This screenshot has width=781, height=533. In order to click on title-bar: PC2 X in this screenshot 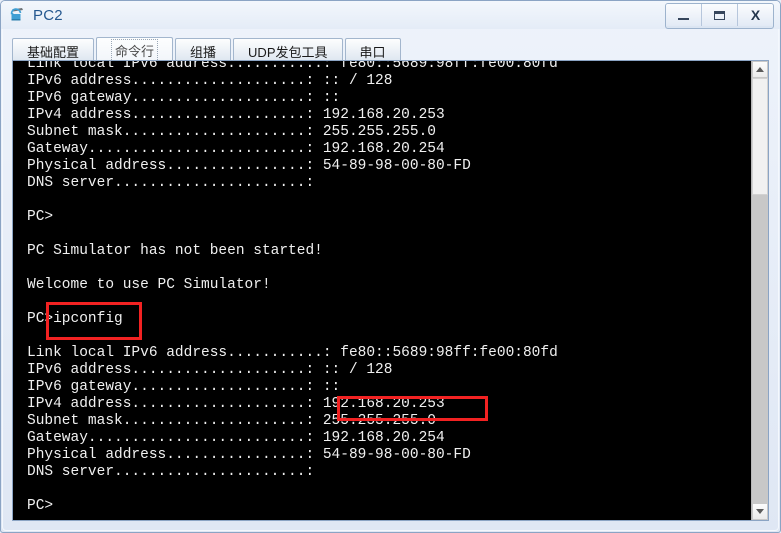, I will do `click(390, 15)`.